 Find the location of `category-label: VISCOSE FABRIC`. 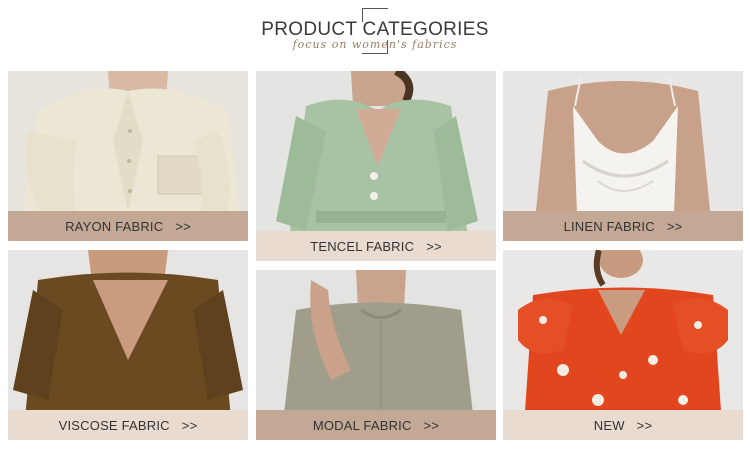

category-label: VISCOSE FABRIC is located at coordinates (114, 425).